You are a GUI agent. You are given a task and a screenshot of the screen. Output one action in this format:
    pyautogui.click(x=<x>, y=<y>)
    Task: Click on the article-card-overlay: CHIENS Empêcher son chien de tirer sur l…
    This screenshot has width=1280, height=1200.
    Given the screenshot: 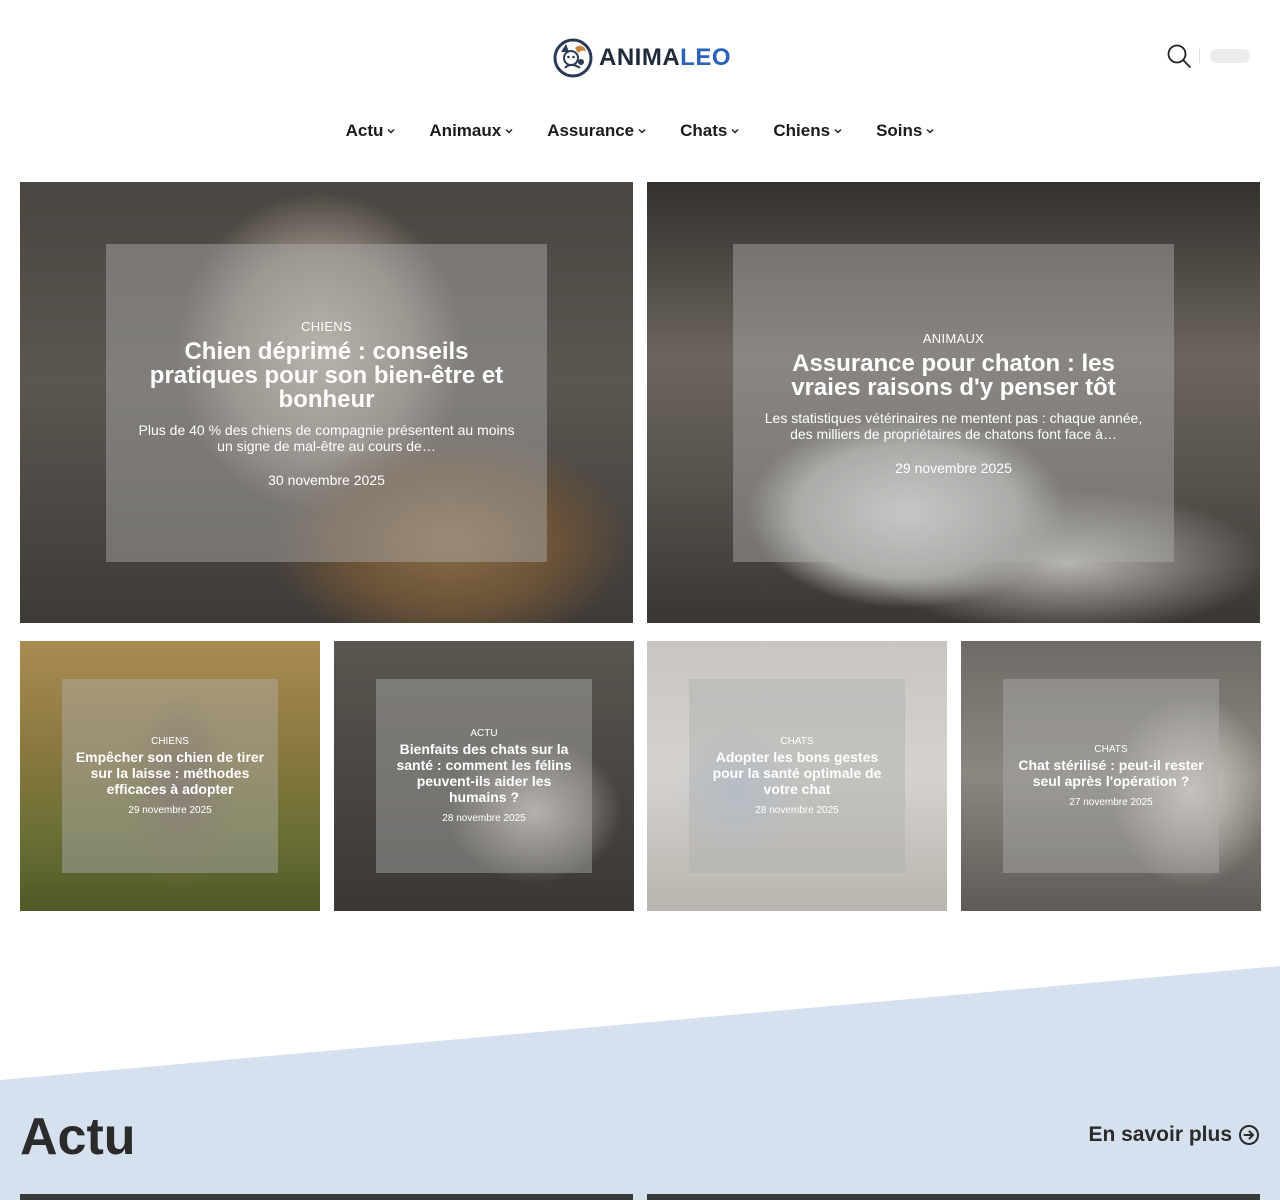 What is the action you would take?
    pyautogui.click(x=170, y=776)
    